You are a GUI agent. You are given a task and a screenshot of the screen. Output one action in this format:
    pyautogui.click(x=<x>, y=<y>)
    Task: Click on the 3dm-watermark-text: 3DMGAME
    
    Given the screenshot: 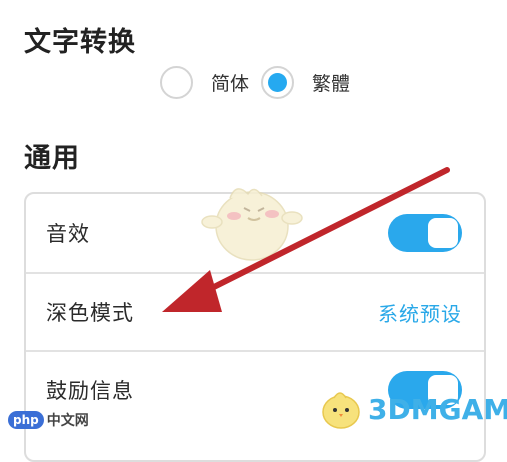 What is the action you would take?
    pyautogui.click(x=437, y=409)
    